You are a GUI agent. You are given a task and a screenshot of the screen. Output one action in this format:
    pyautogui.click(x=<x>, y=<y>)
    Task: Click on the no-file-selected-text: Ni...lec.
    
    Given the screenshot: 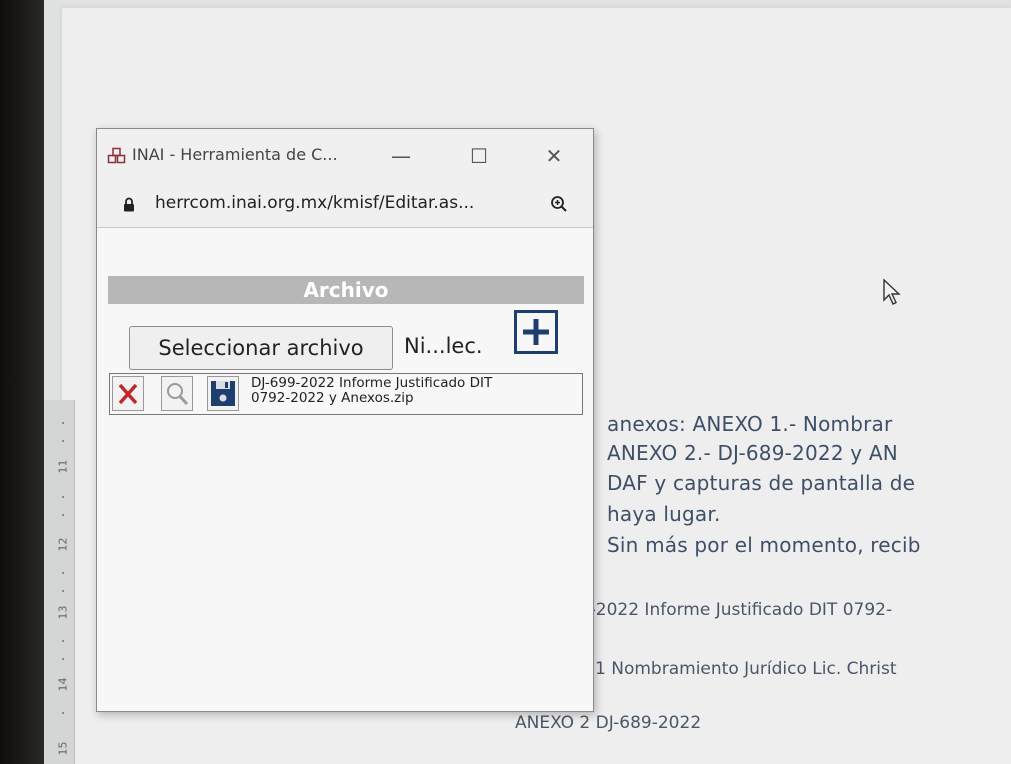 What is the action you would take?
    pyautogui.click(x=443, y=346)
    